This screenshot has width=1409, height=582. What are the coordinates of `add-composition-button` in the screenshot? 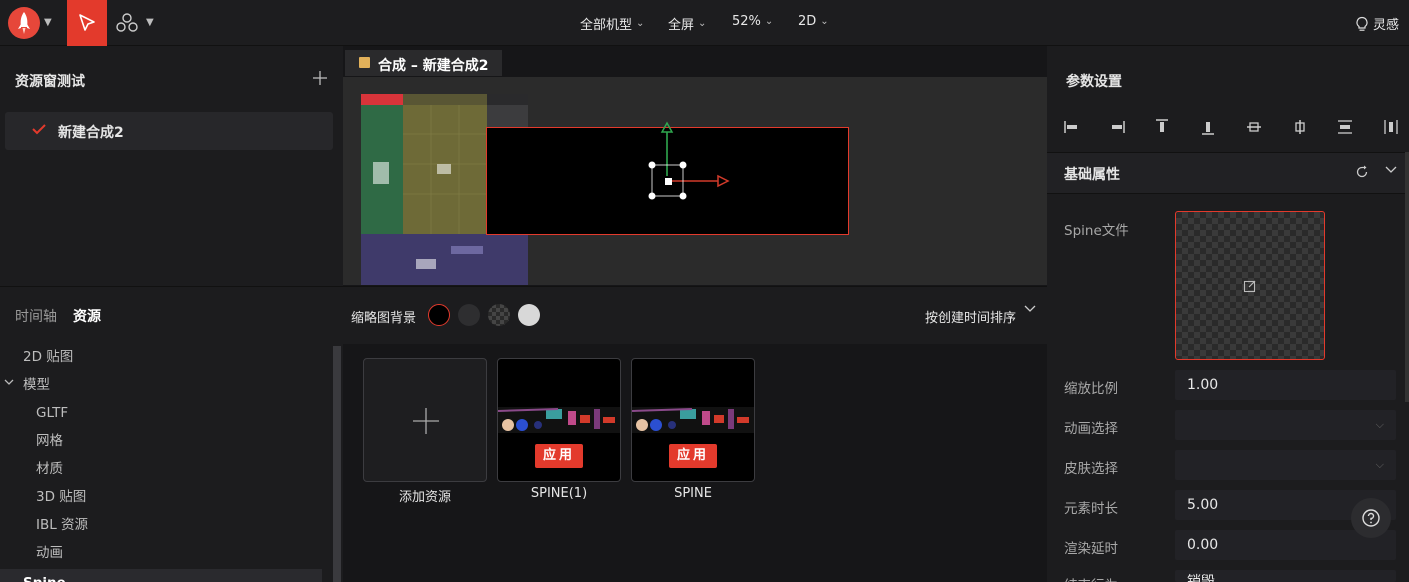 It's located at (320, 78).